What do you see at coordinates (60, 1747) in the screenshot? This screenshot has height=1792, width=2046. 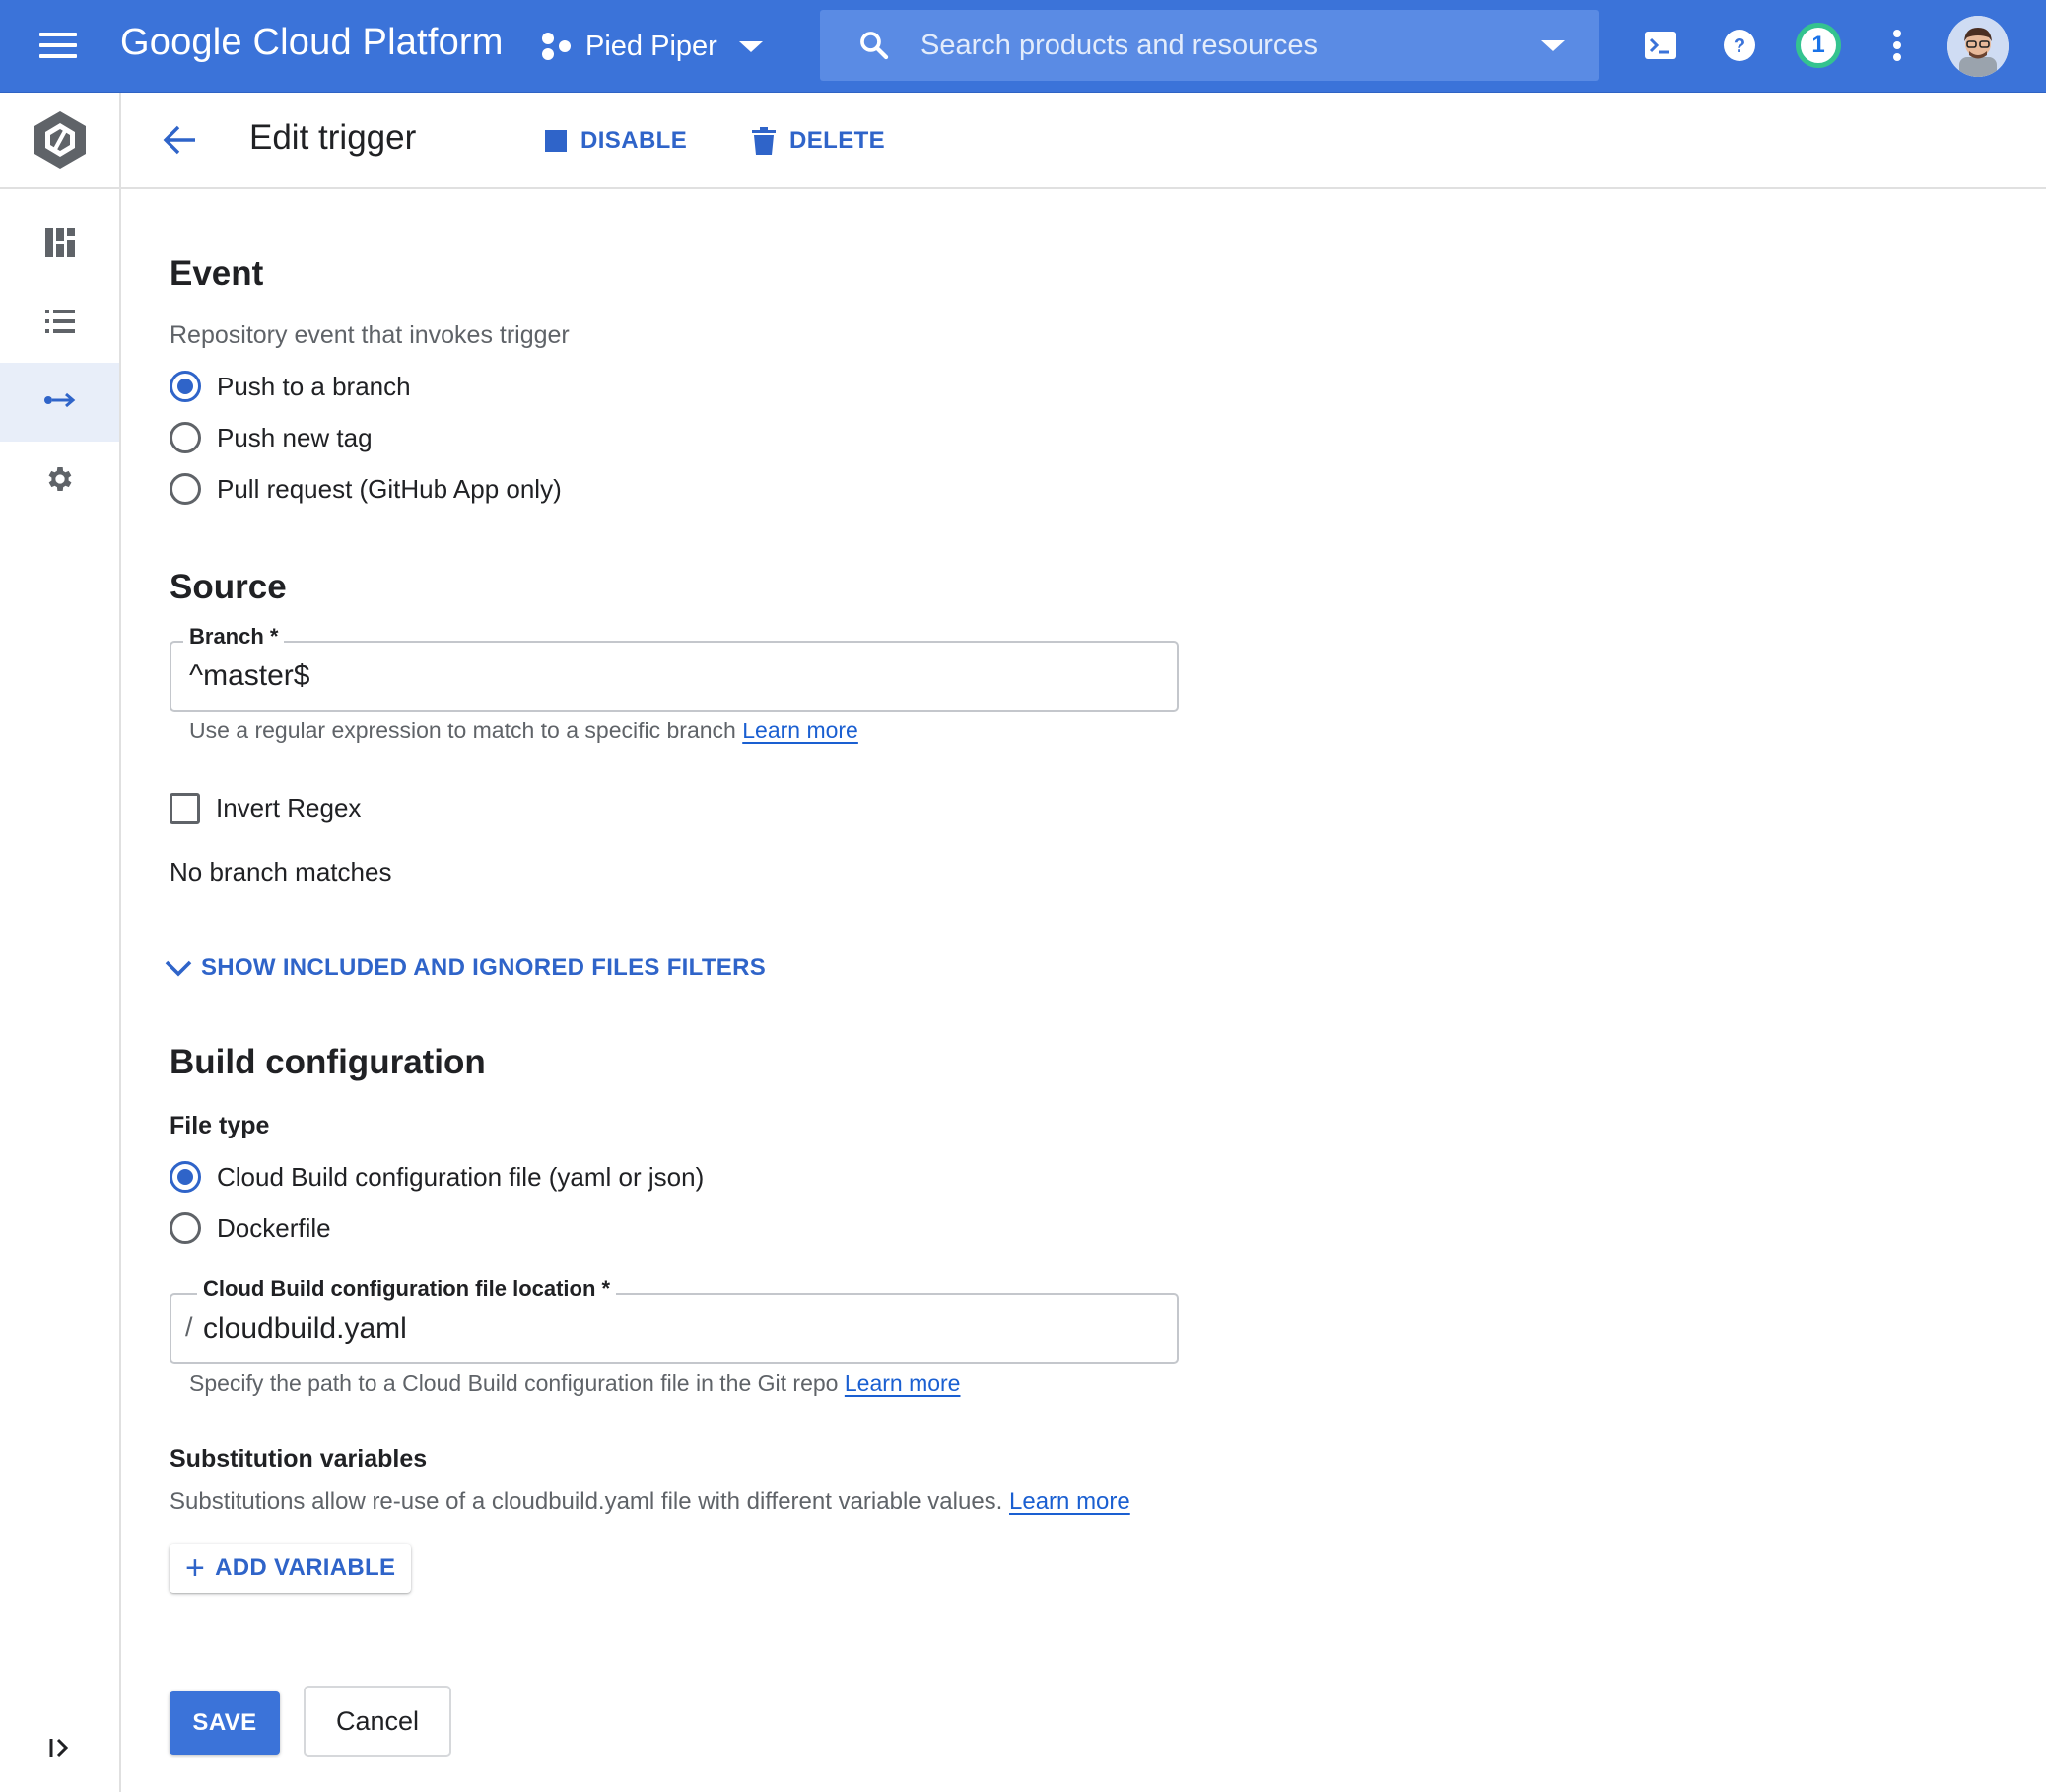 I see `expand-nav-icon` at bounding box center [60, 1747].